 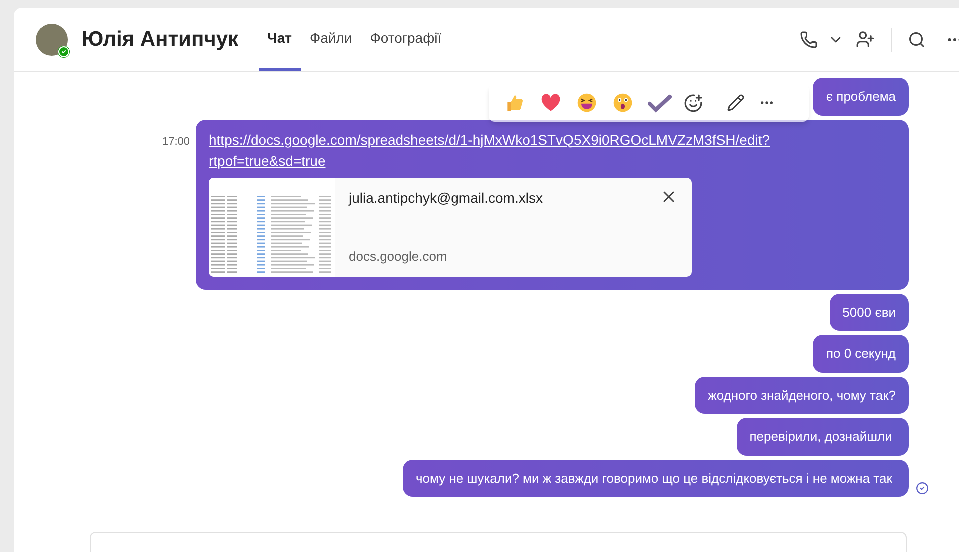 I want to click on tab: Чат, so click(x=279, y=39).